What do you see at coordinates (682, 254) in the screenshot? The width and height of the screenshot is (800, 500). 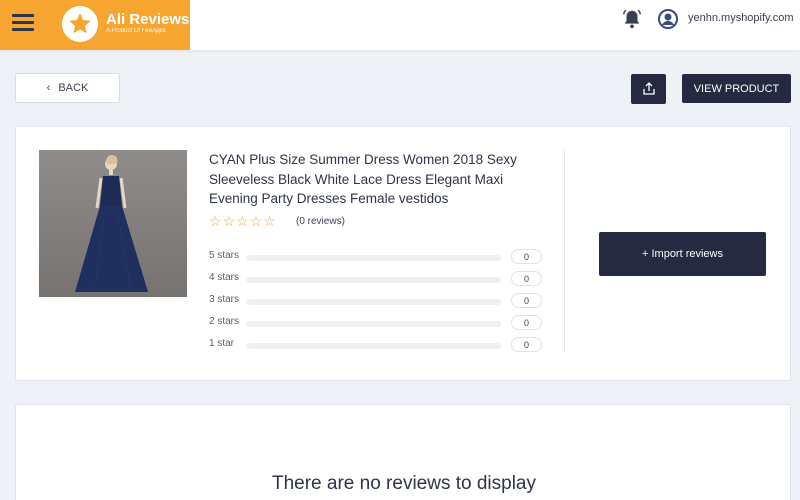 I see `import-reviews-button: + Import reviews` at bounding box center [682, 254].